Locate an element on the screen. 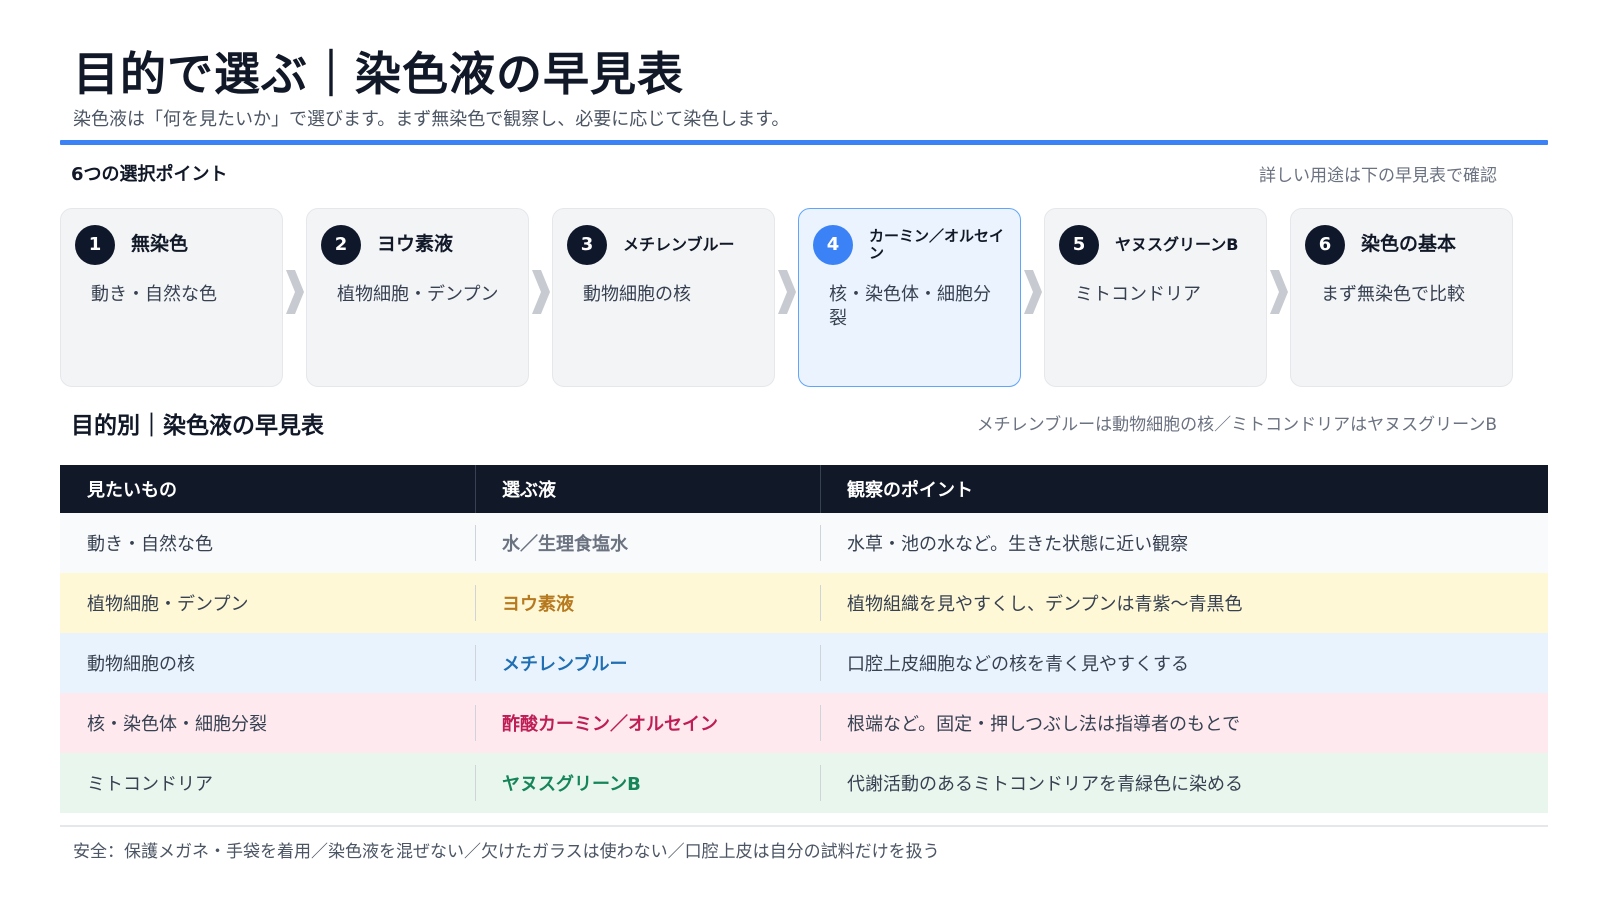 Image resolution: width=1600 pixels, height=900 pixels. solution-name: 酢酸カーミン／オルセイン is located at coordinates (610, 724).